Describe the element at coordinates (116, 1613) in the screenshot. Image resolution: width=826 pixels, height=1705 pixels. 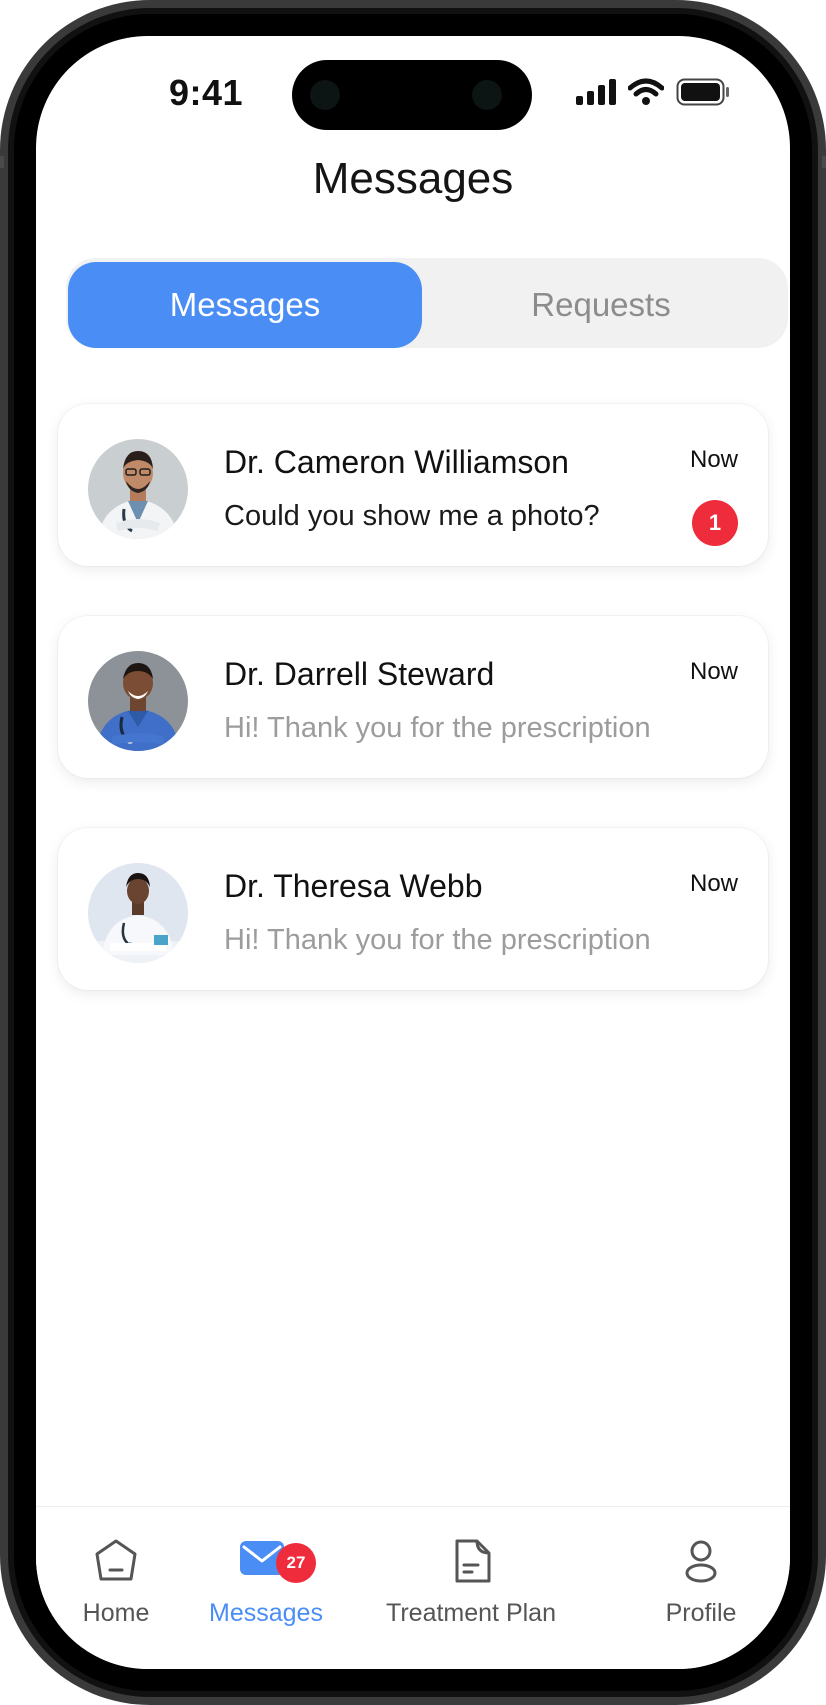
I see `nav-label: Home` at that location.